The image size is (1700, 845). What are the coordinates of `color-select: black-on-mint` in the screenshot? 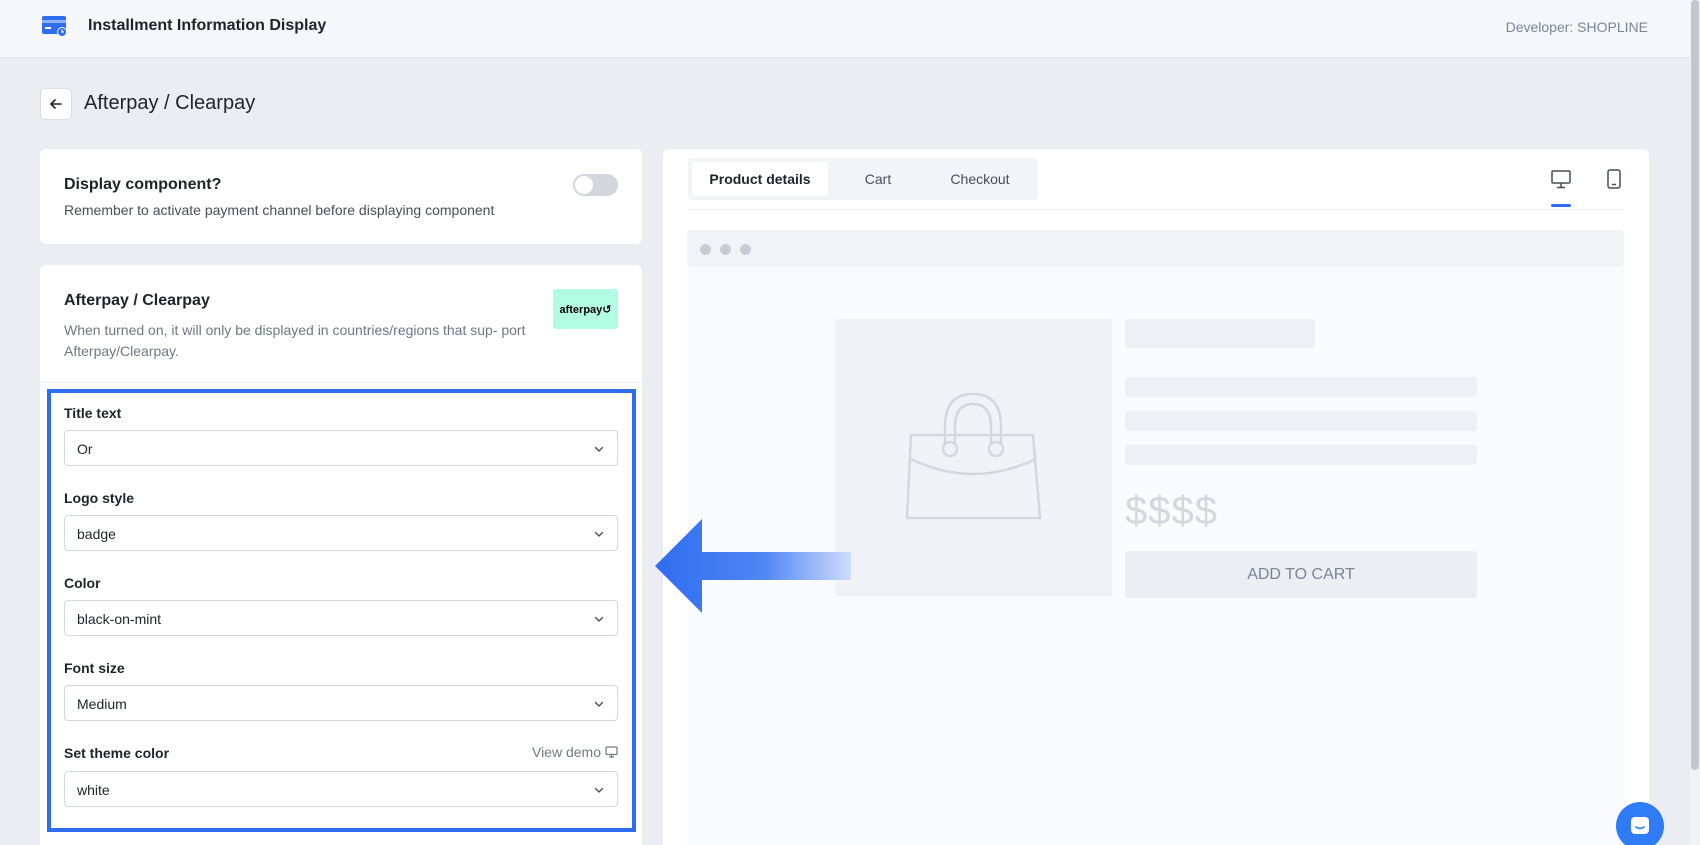 It's located at (341, 618).